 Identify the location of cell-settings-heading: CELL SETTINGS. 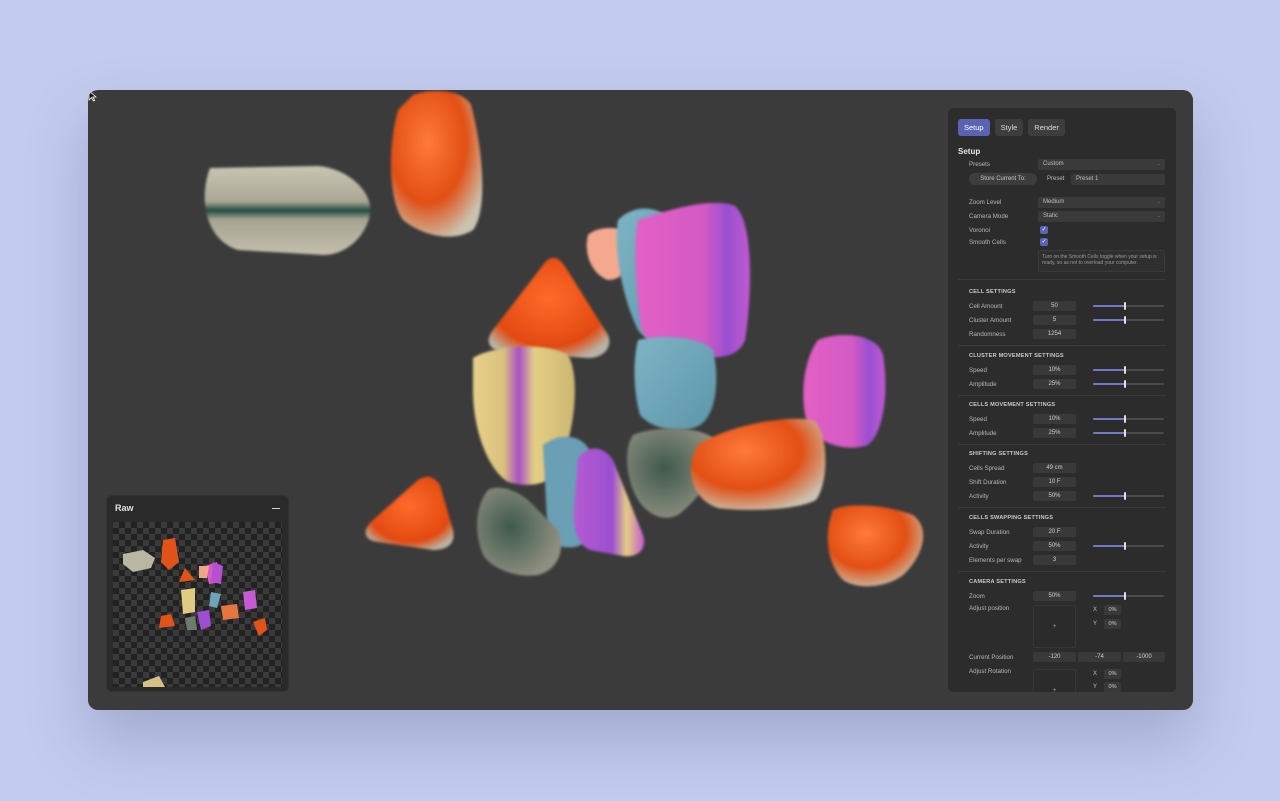
(992, 292).